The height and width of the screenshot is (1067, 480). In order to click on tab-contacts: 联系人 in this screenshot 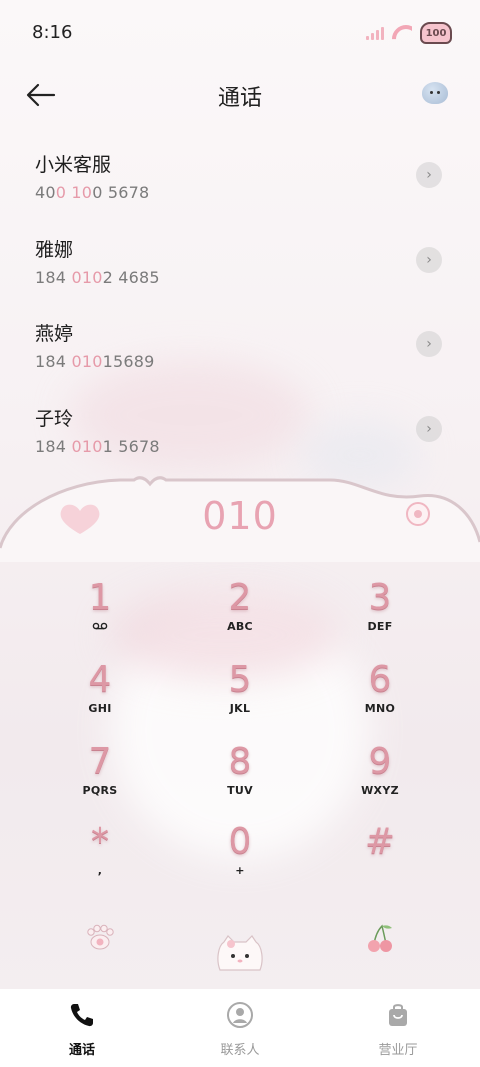, I will do `click(240, 1029)`.